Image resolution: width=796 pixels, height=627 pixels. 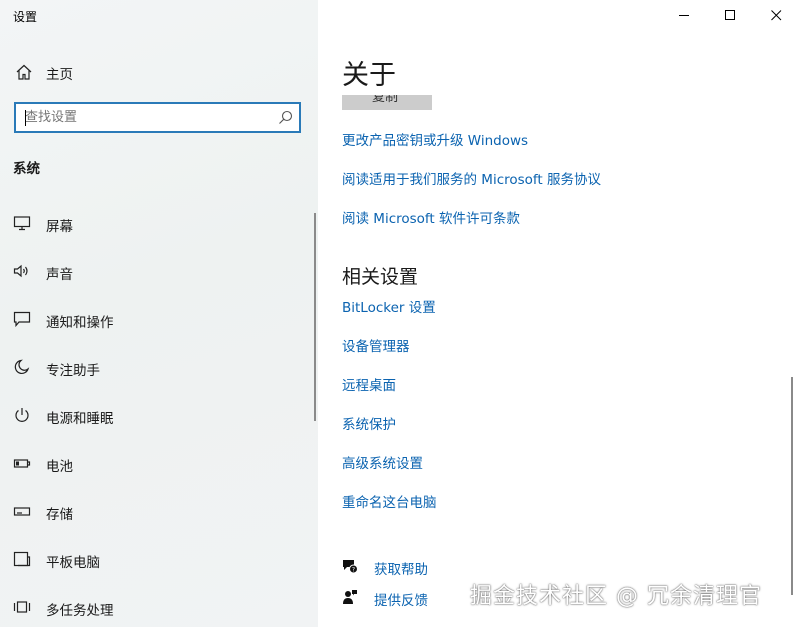 I want to click on notification-icon, so click(x=22, y=319).